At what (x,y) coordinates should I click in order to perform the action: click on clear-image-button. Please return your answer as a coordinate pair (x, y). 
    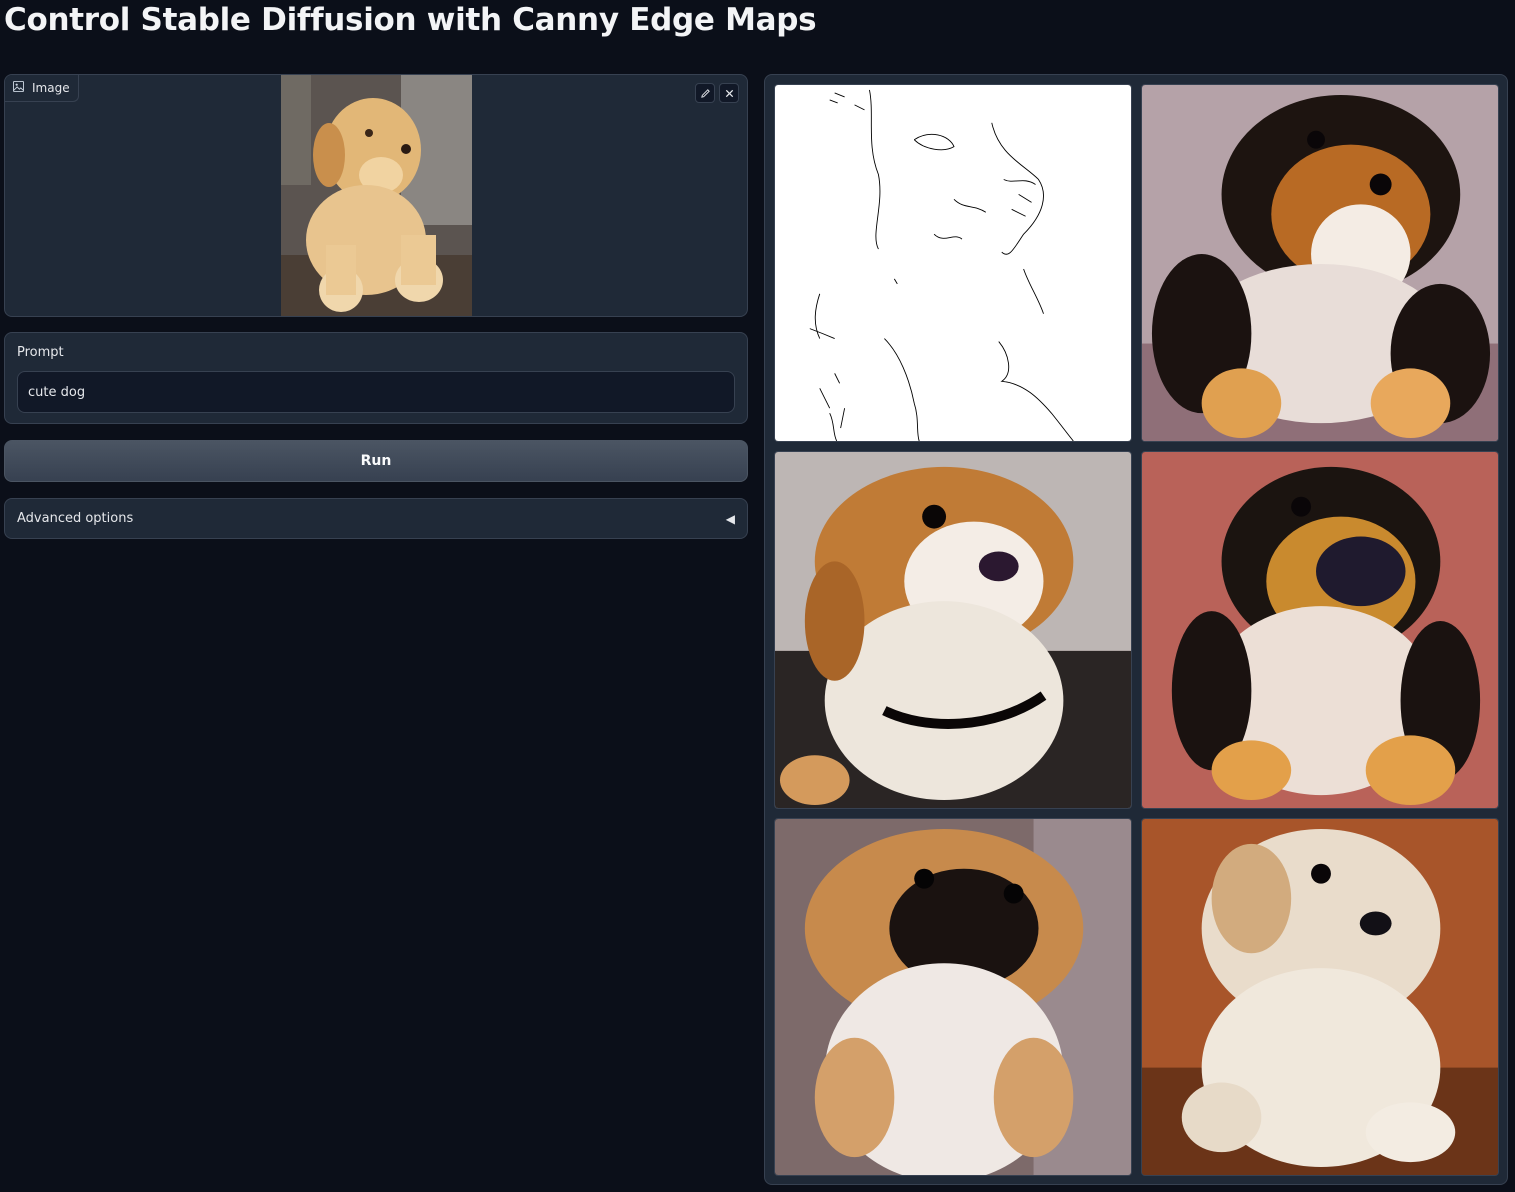
    Looking at the image, I should click on (729, 93).